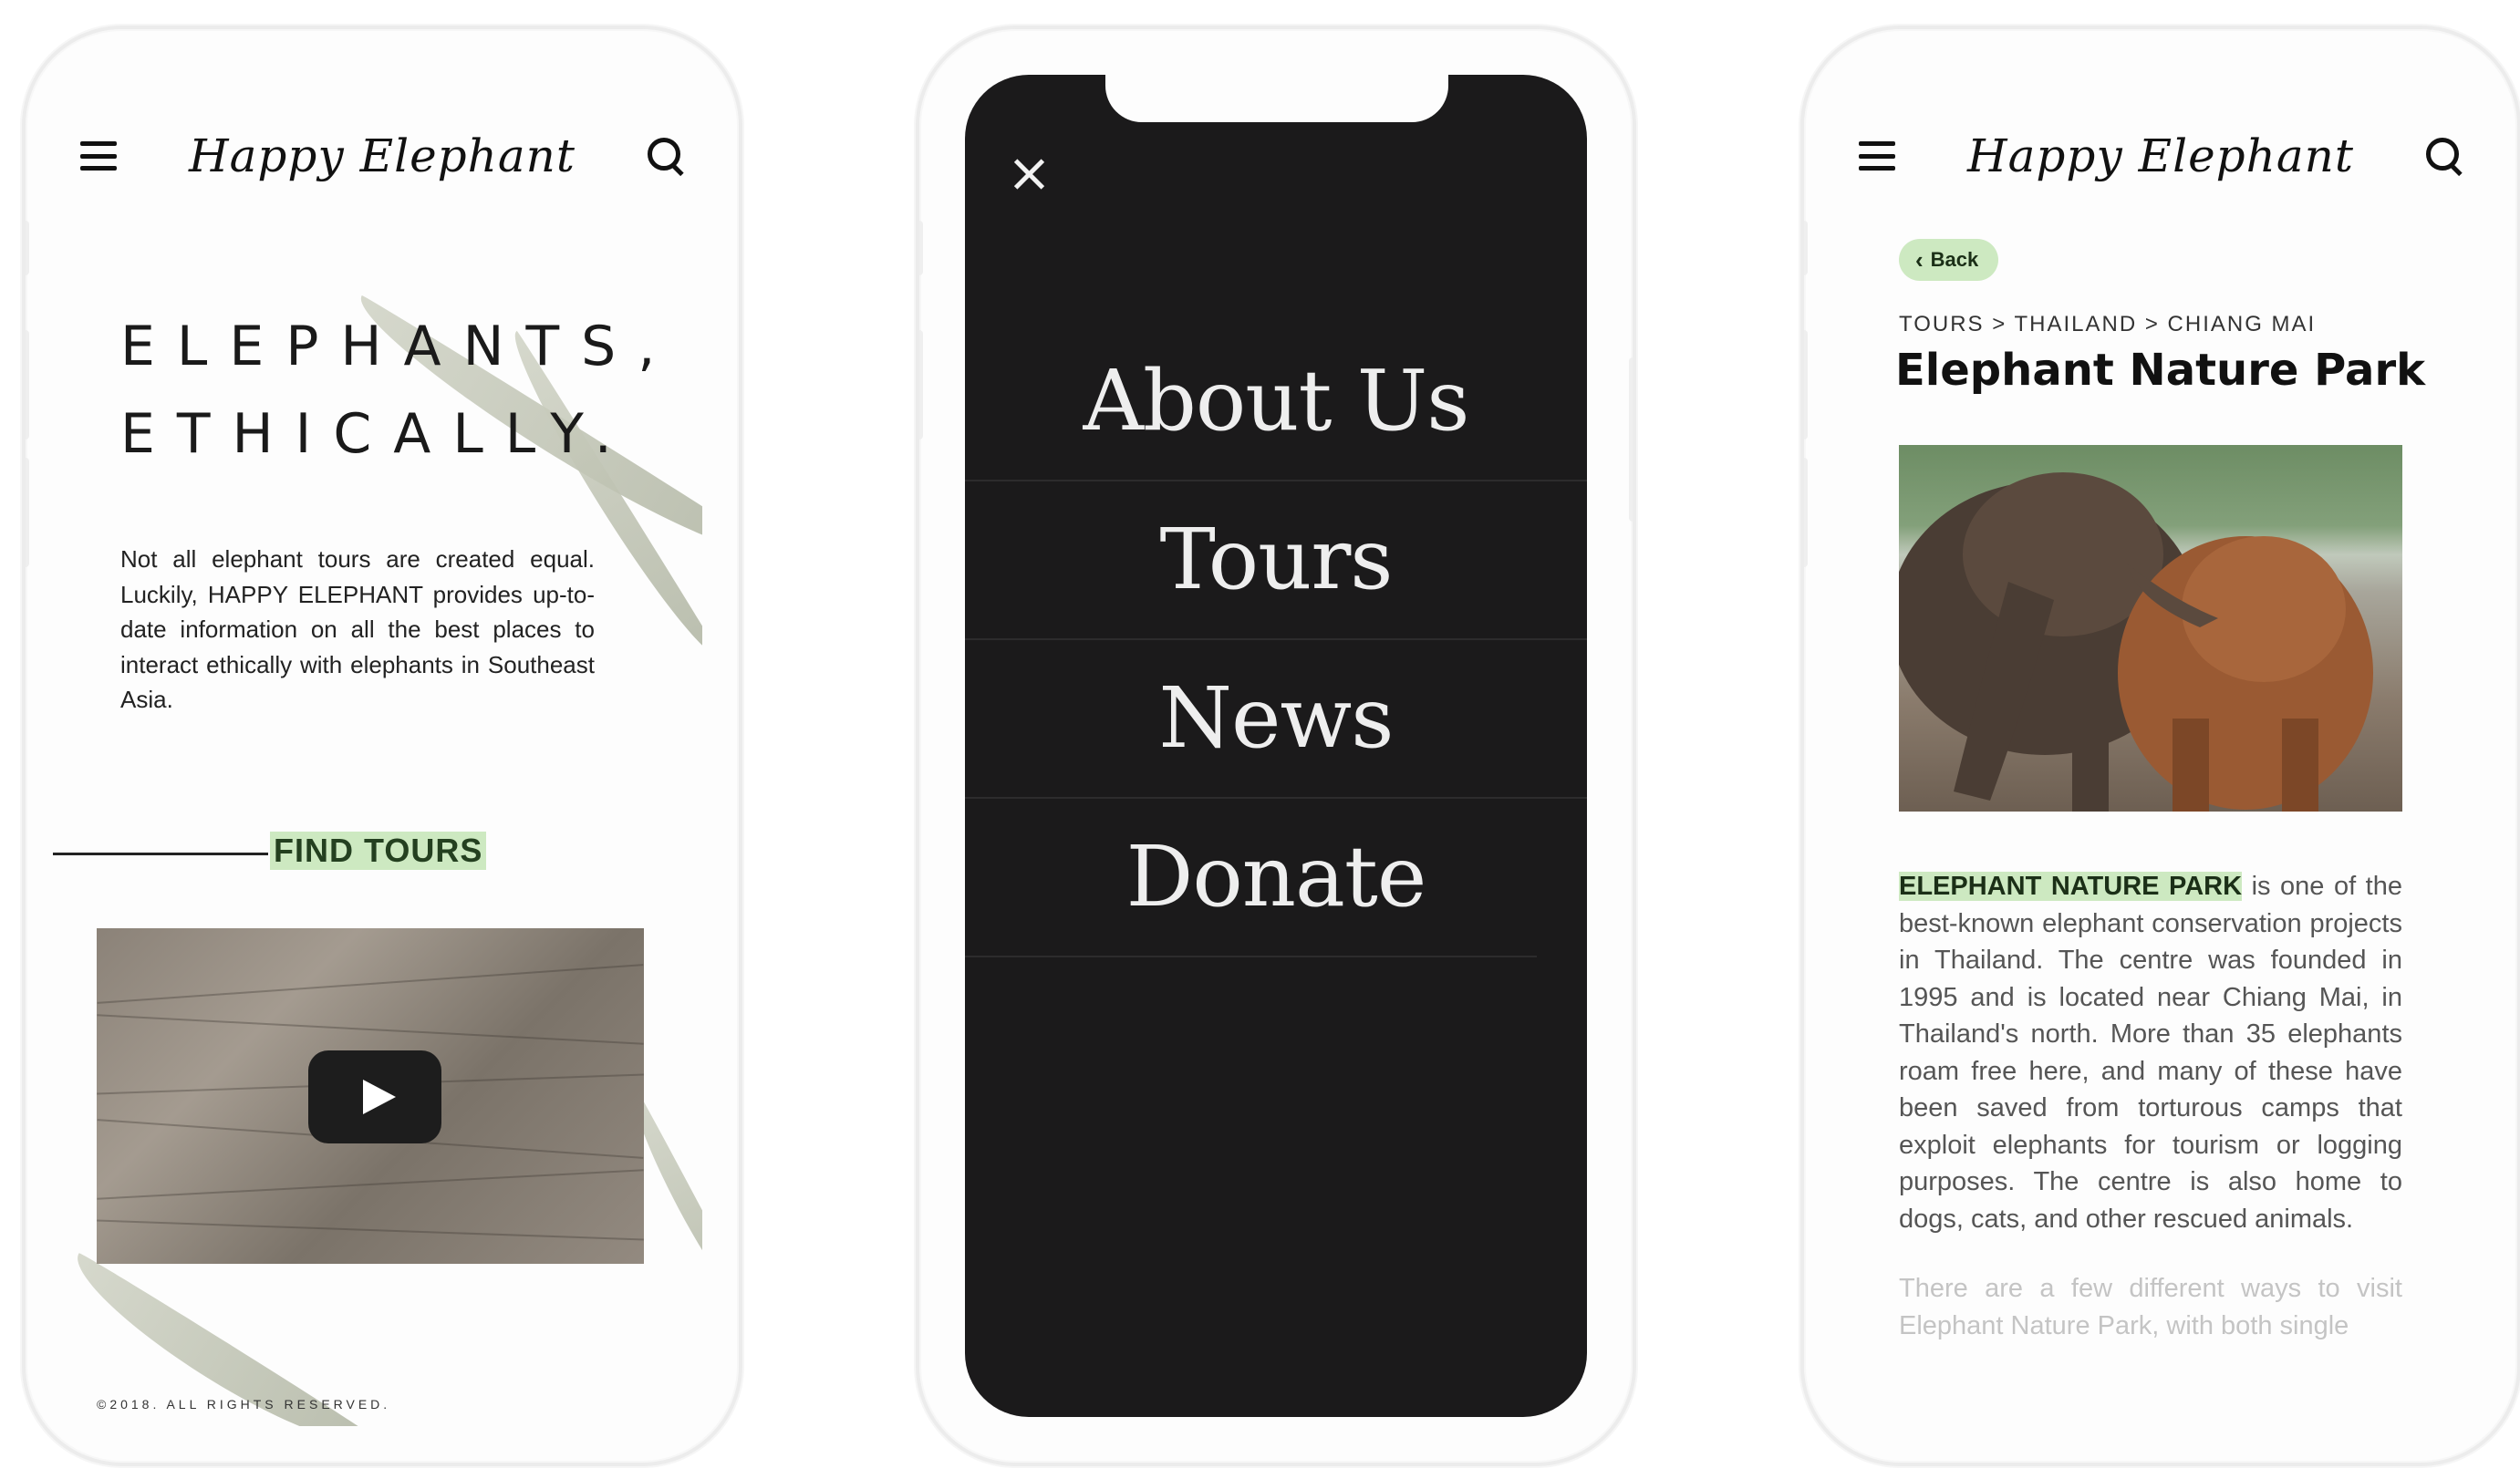 The width and height of the screenshot is (2520, 1479). Describe the element at coordinates (2136, 642) in the screenshot. I see `elephant-illustration` at that location.